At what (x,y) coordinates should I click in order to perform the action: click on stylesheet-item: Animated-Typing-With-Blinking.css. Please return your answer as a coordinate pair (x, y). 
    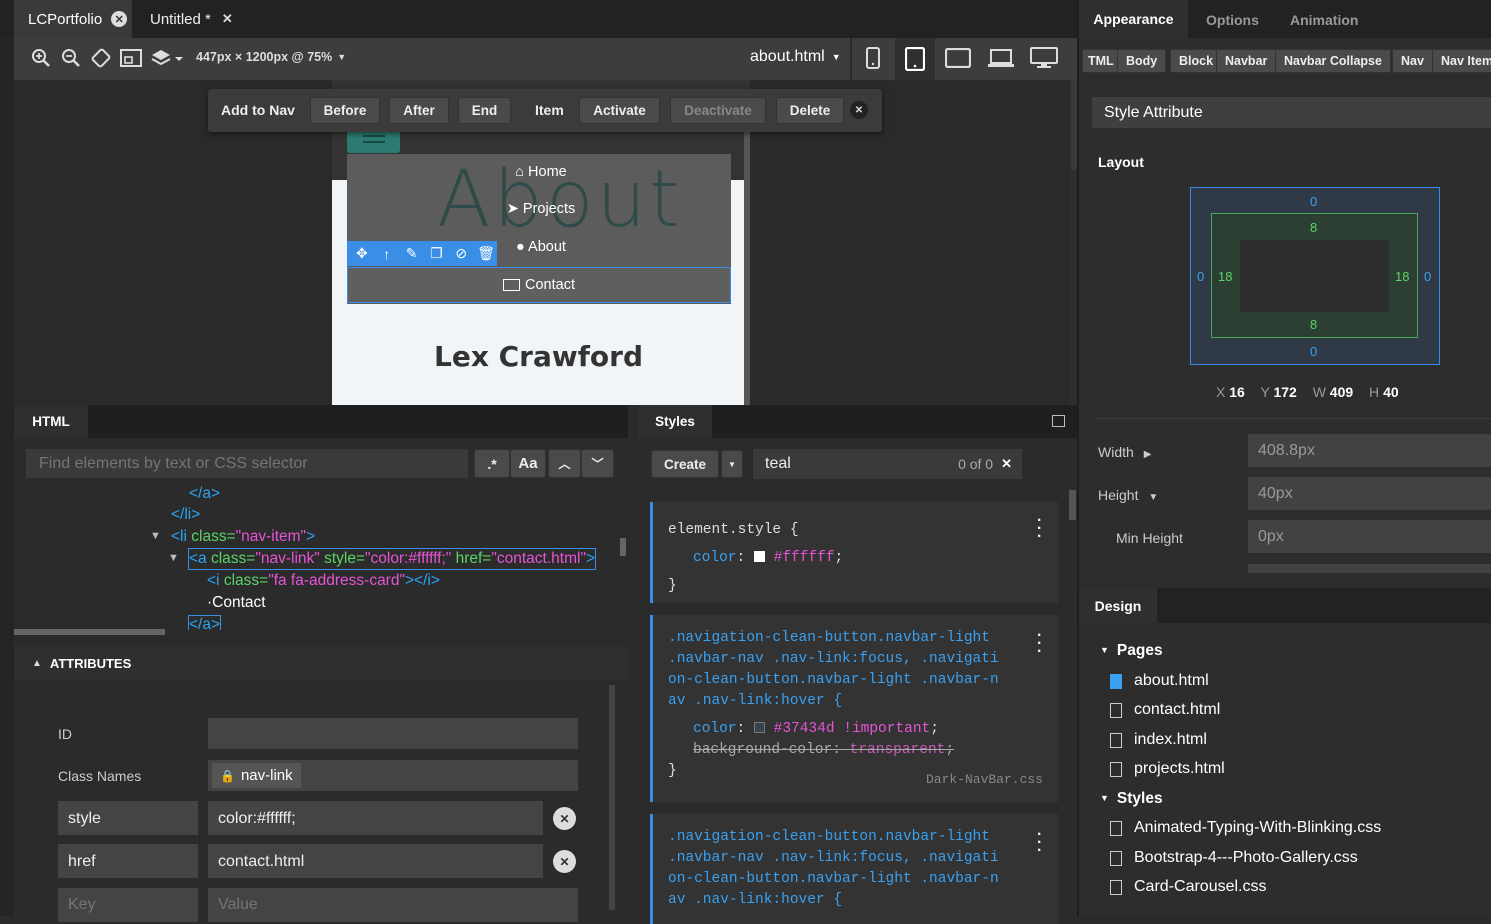
    Looking at the image, I should click on (1245, 828).